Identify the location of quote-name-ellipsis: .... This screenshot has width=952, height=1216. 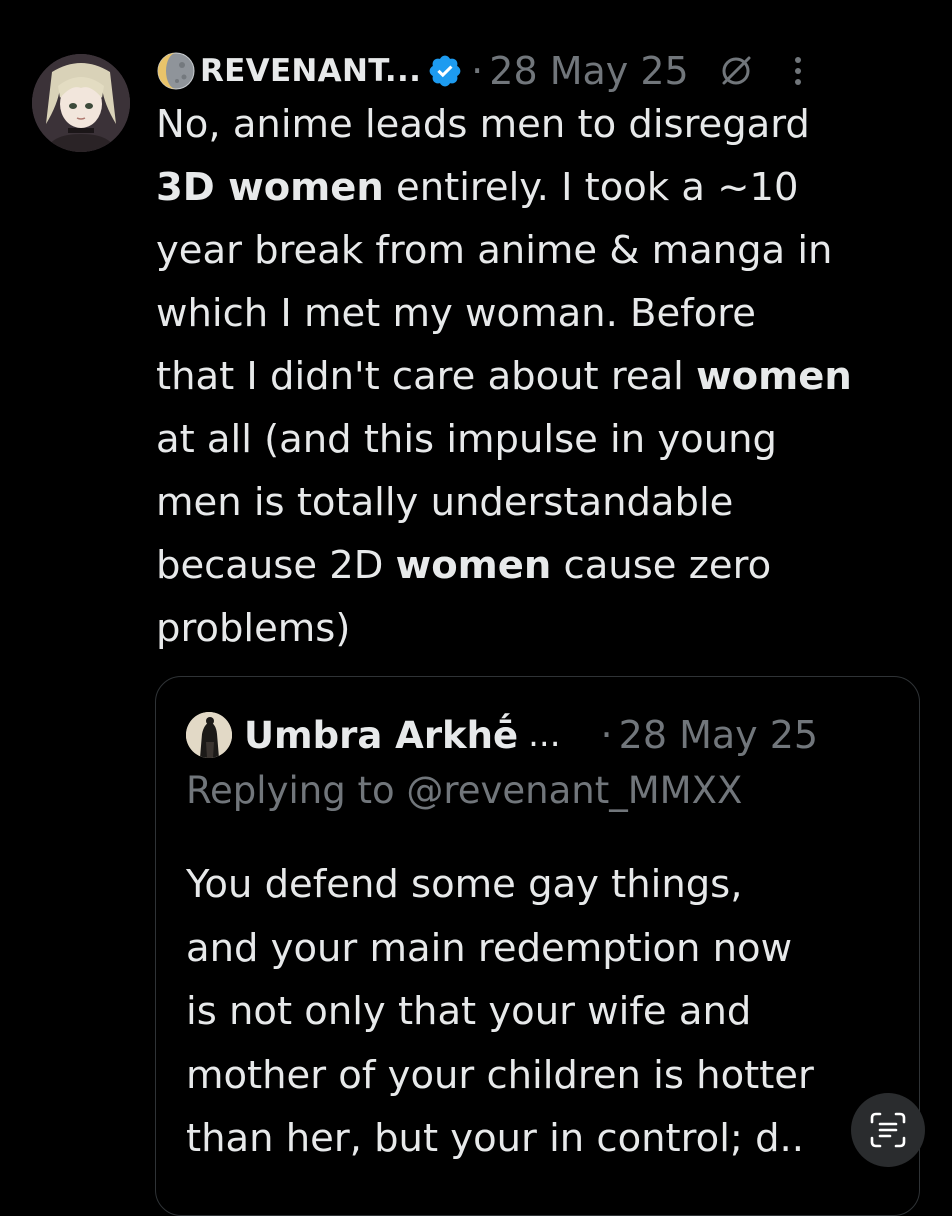
(544, 735).